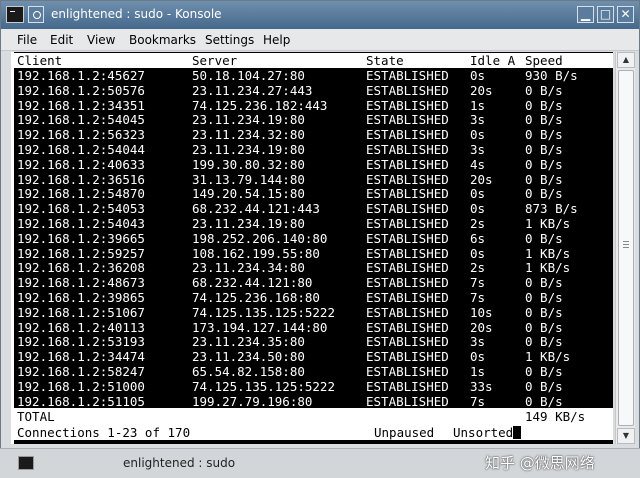 This screenshot has height=478, width=640. Describe the element at coordinates (320, 463) in the screenshot. I see `taskbar: enlightened : sudo 知乎 @微思网络` at that location.